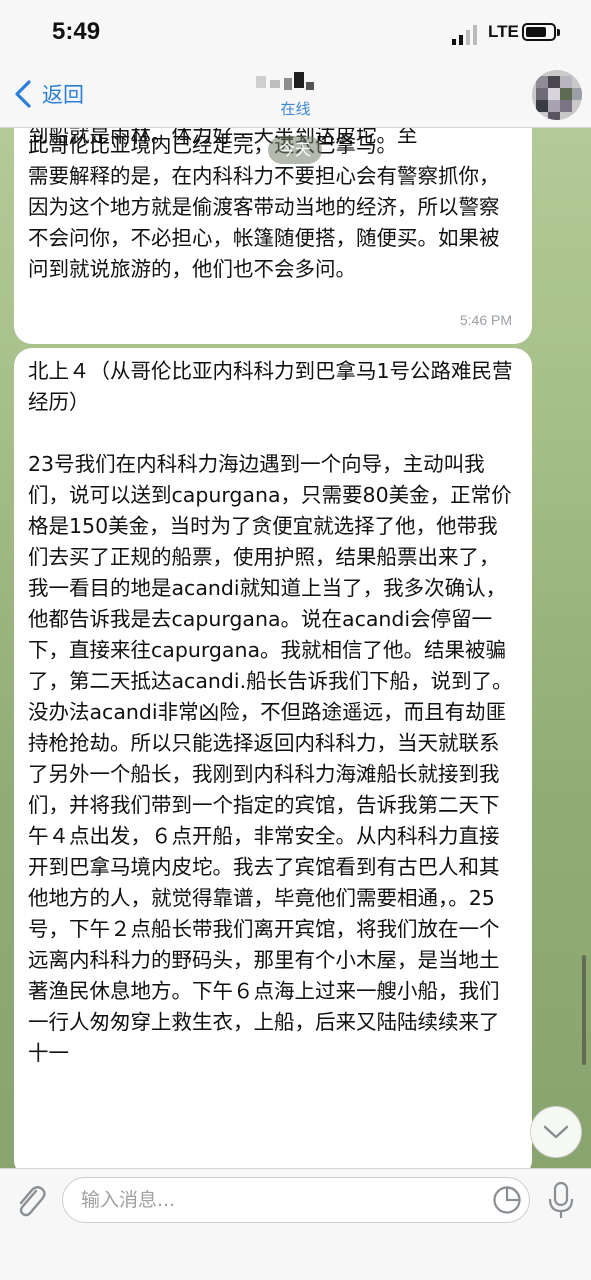 The image size is (591, 1280). I want to click on avatar, so click(557, 95).